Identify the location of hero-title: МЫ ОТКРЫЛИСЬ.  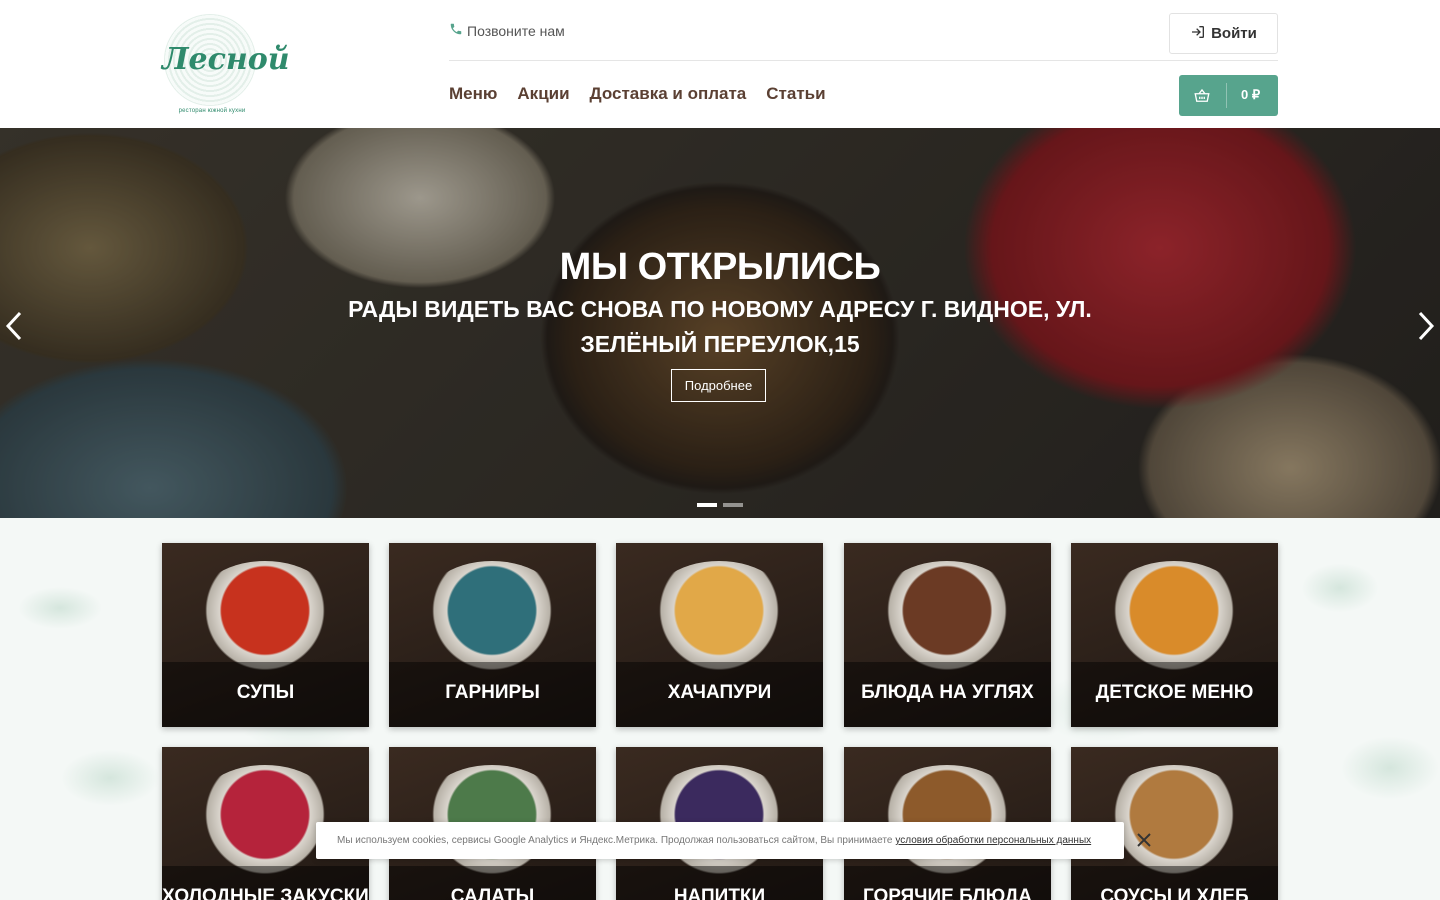
(720, 267).